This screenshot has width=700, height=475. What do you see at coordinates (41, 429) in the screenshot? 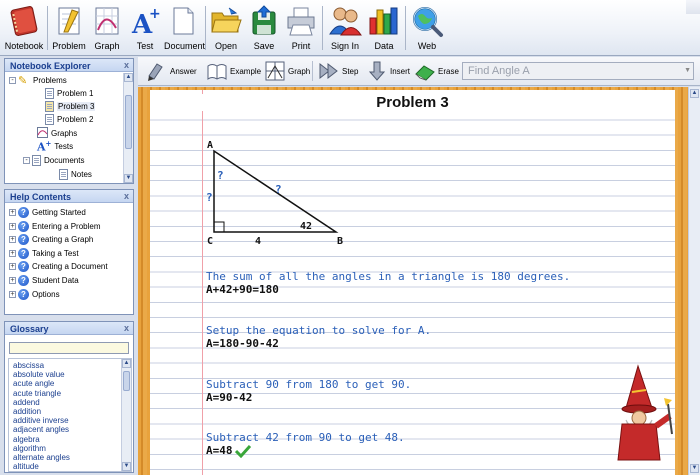
I see `glossary-term: adjacent angles` at bounding box center [41, 429].